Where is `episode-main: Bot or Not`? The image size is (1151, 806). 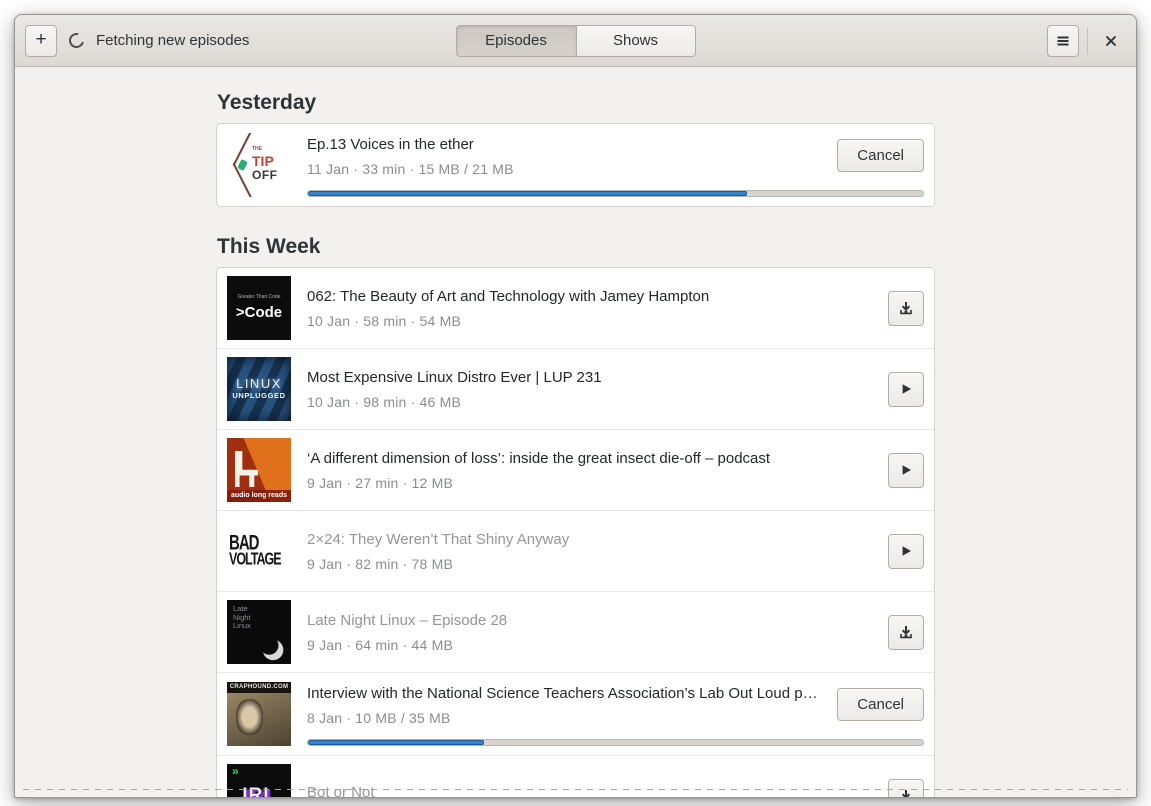
episode-main: Bot or Not is located at coordinates (615, 780).